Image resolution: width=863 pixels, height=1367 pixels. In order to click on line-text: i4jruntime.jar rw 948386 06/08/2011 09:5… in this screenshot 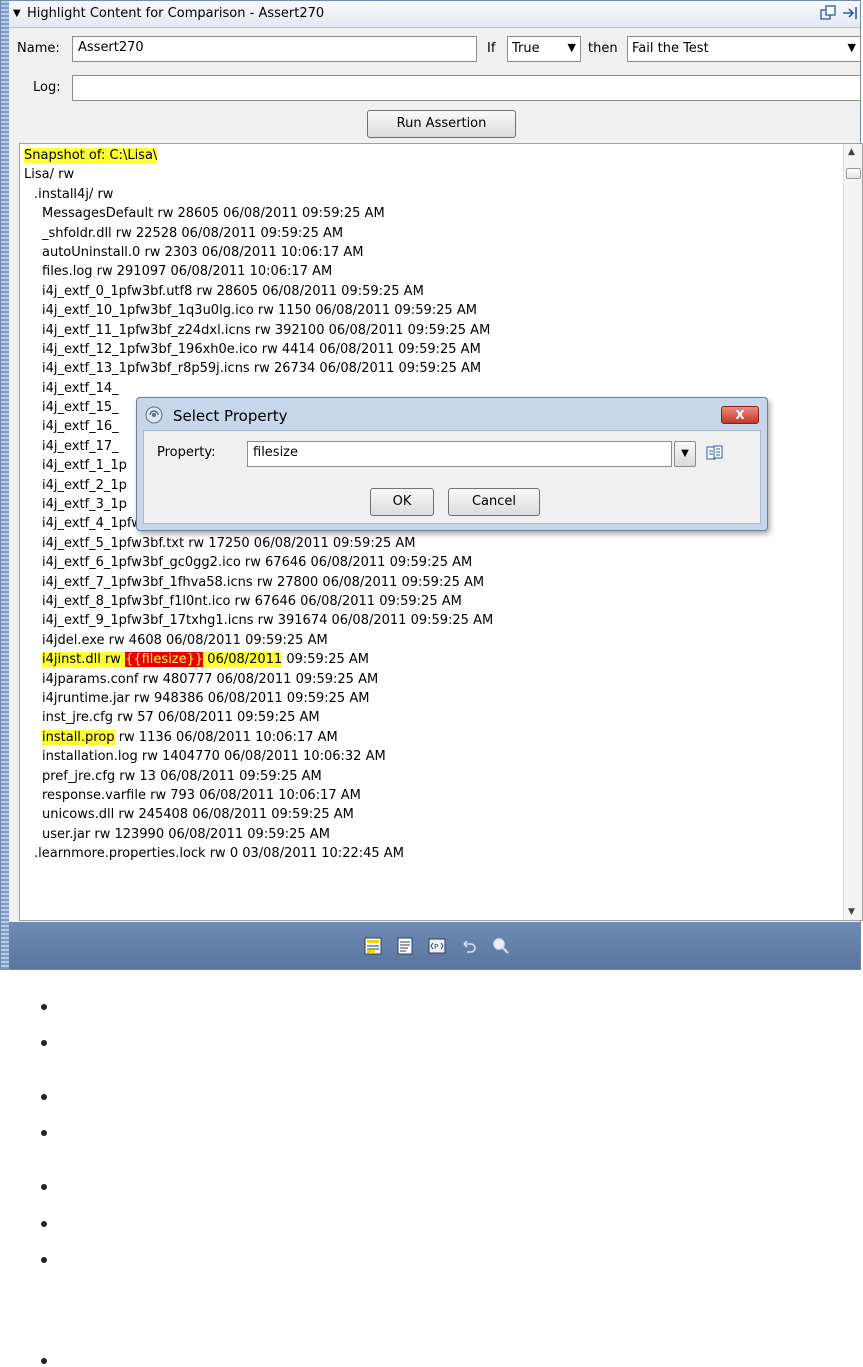, I will do `click(206, 698)`.